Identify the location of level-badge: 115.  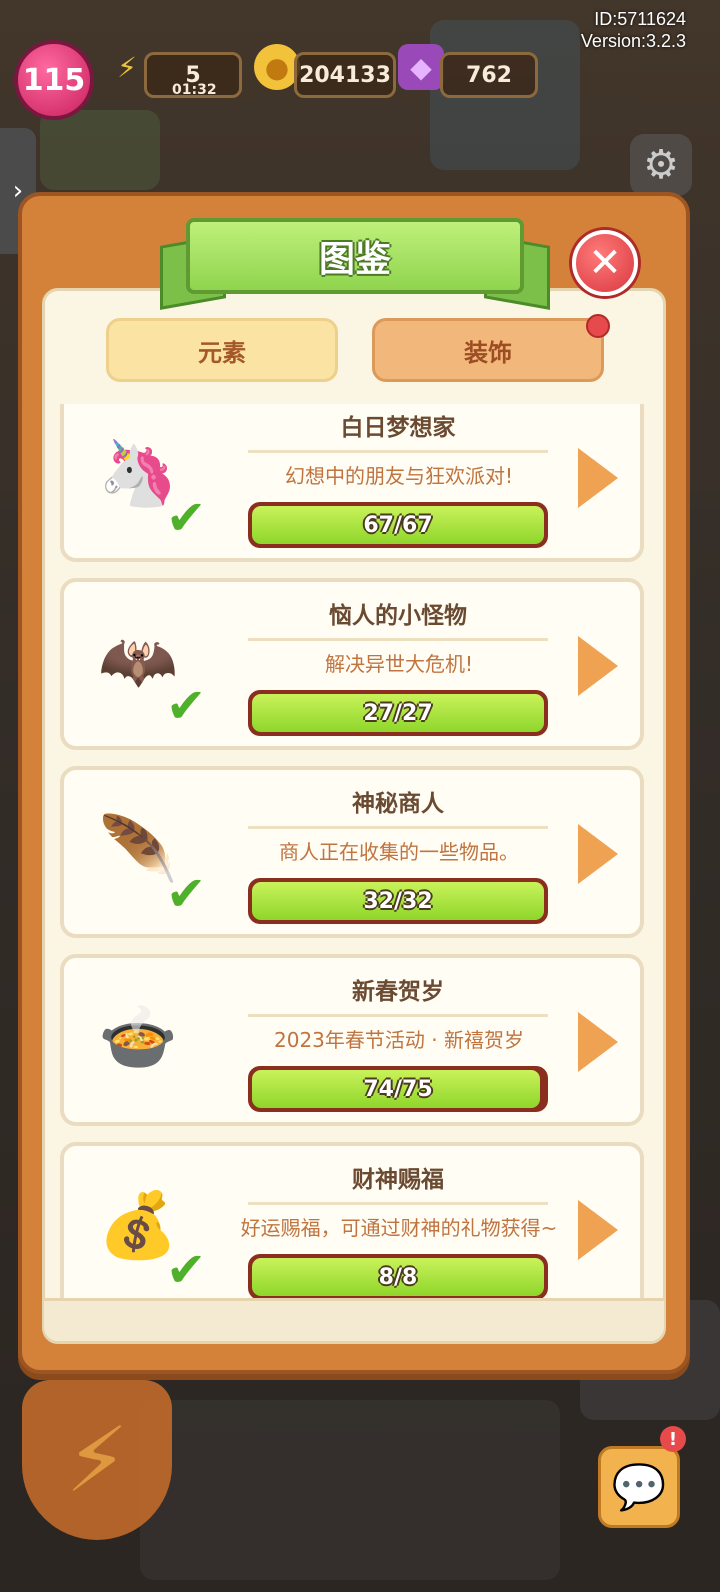
(54, 80).